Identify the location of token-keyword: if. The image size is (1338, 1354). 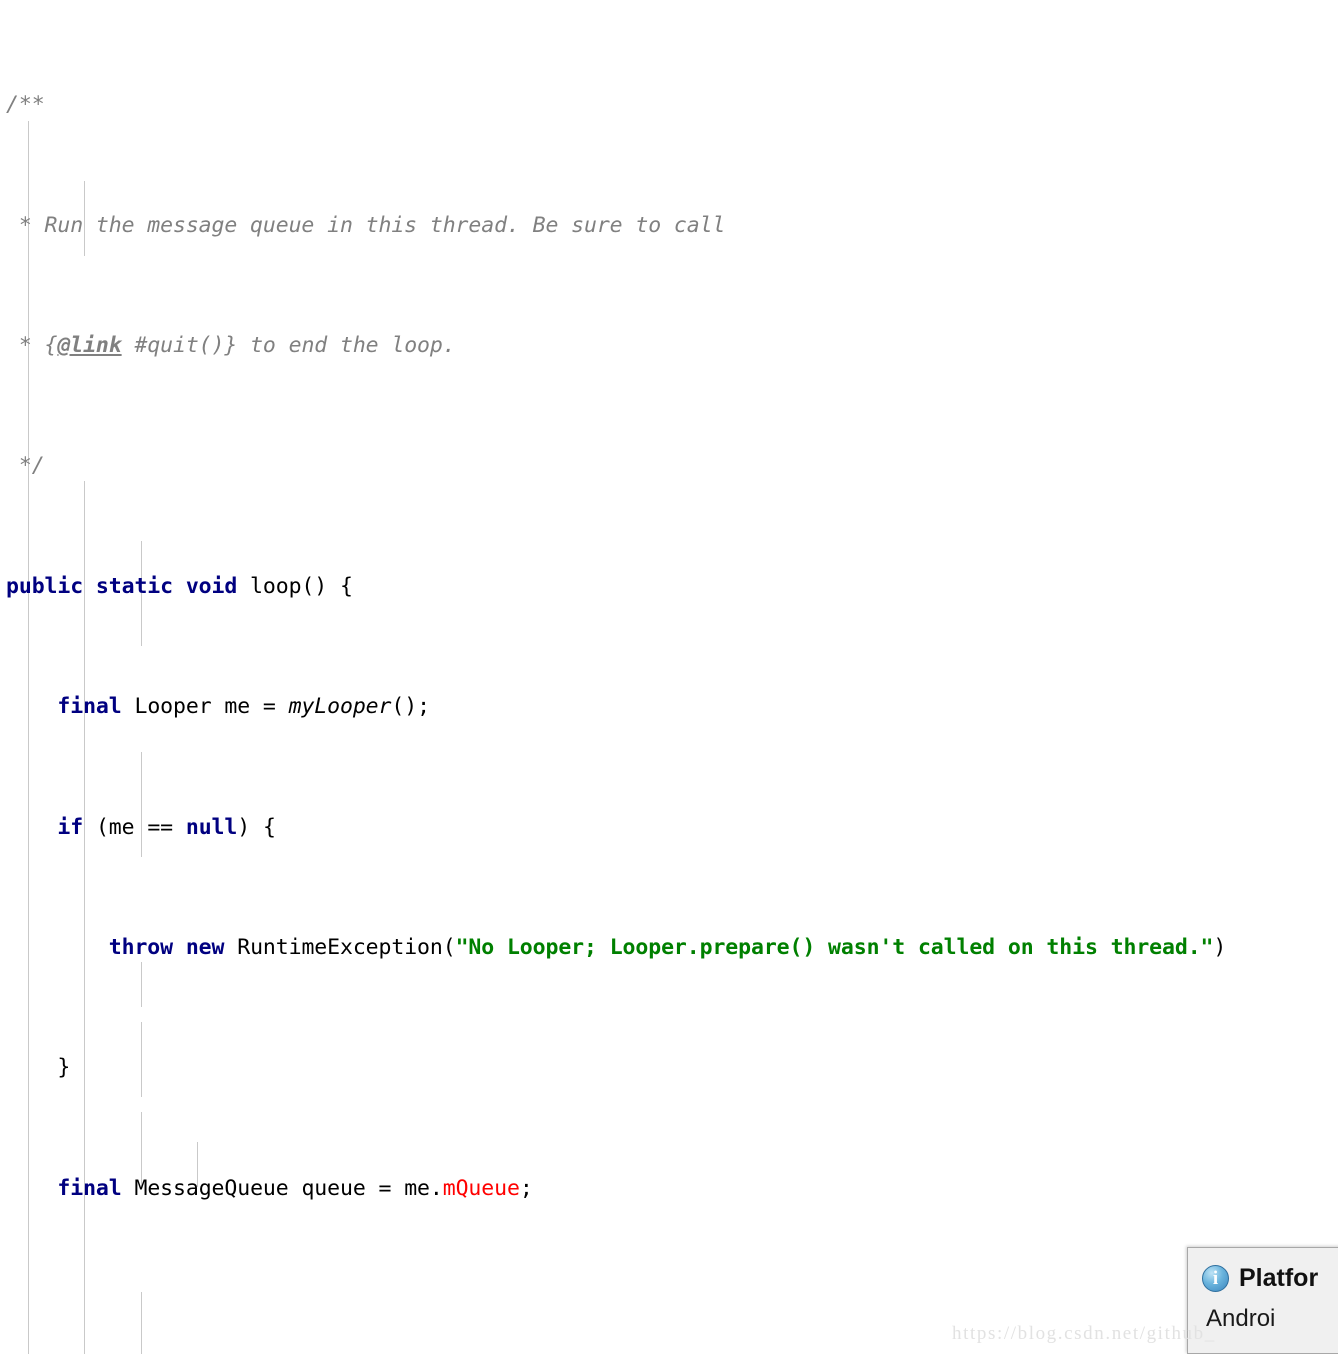
(76, 827).